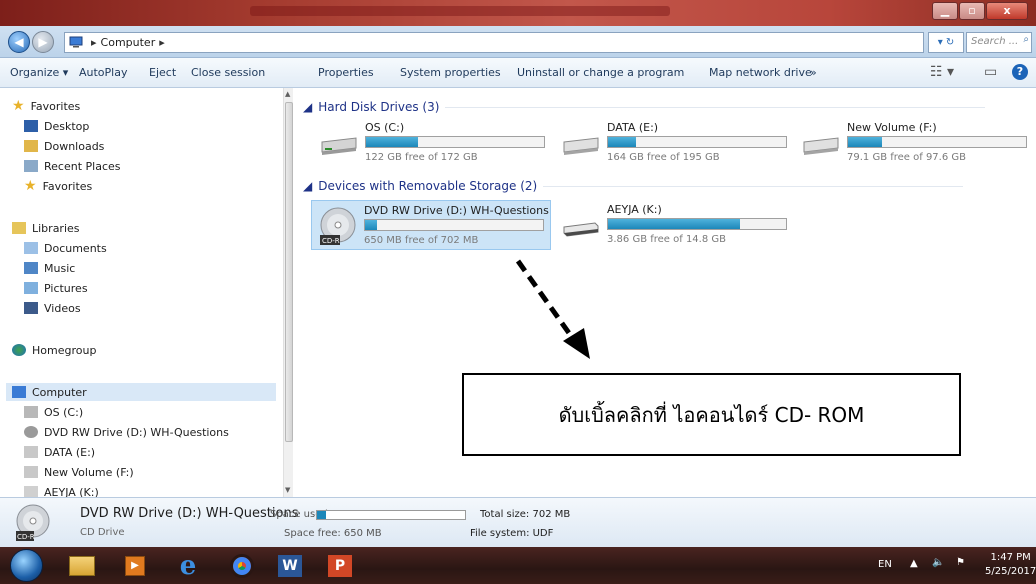 The width and height of the screenshot is (1036, 584). Describe the element at coordinates (813, 72) in the screenshot. I see `more-commands-button: »` at that location.